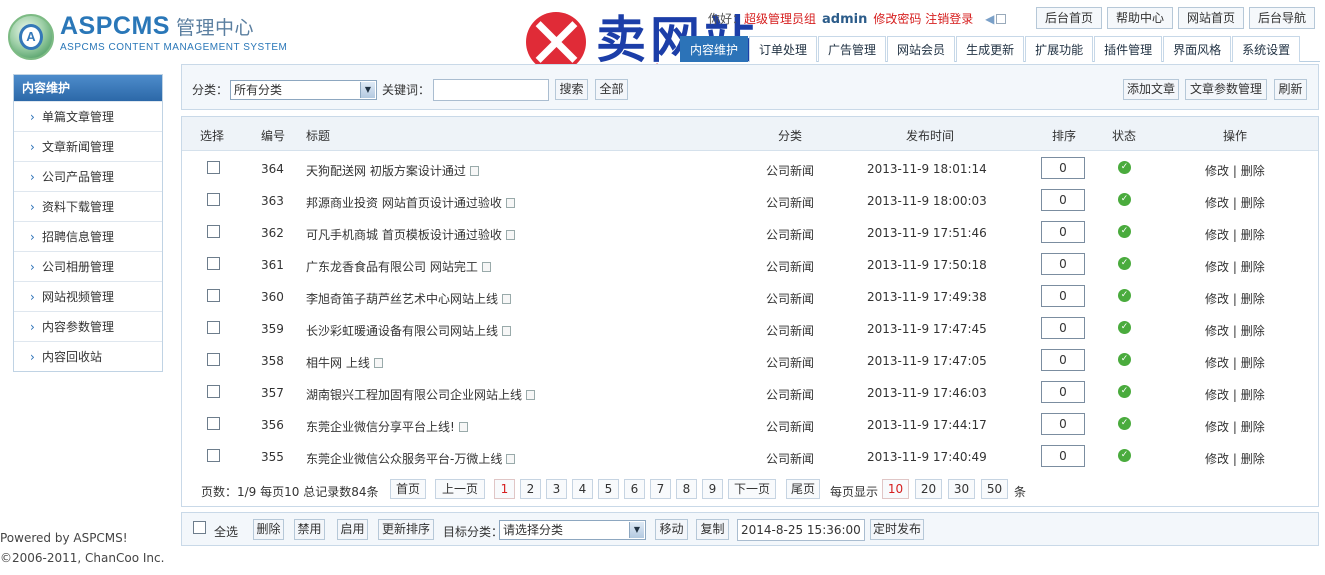  What do you see at coordinates (989, 19) in the screenshot?
I see `collapse-arrow-icon: ◀` at bounding box center [989, 19].